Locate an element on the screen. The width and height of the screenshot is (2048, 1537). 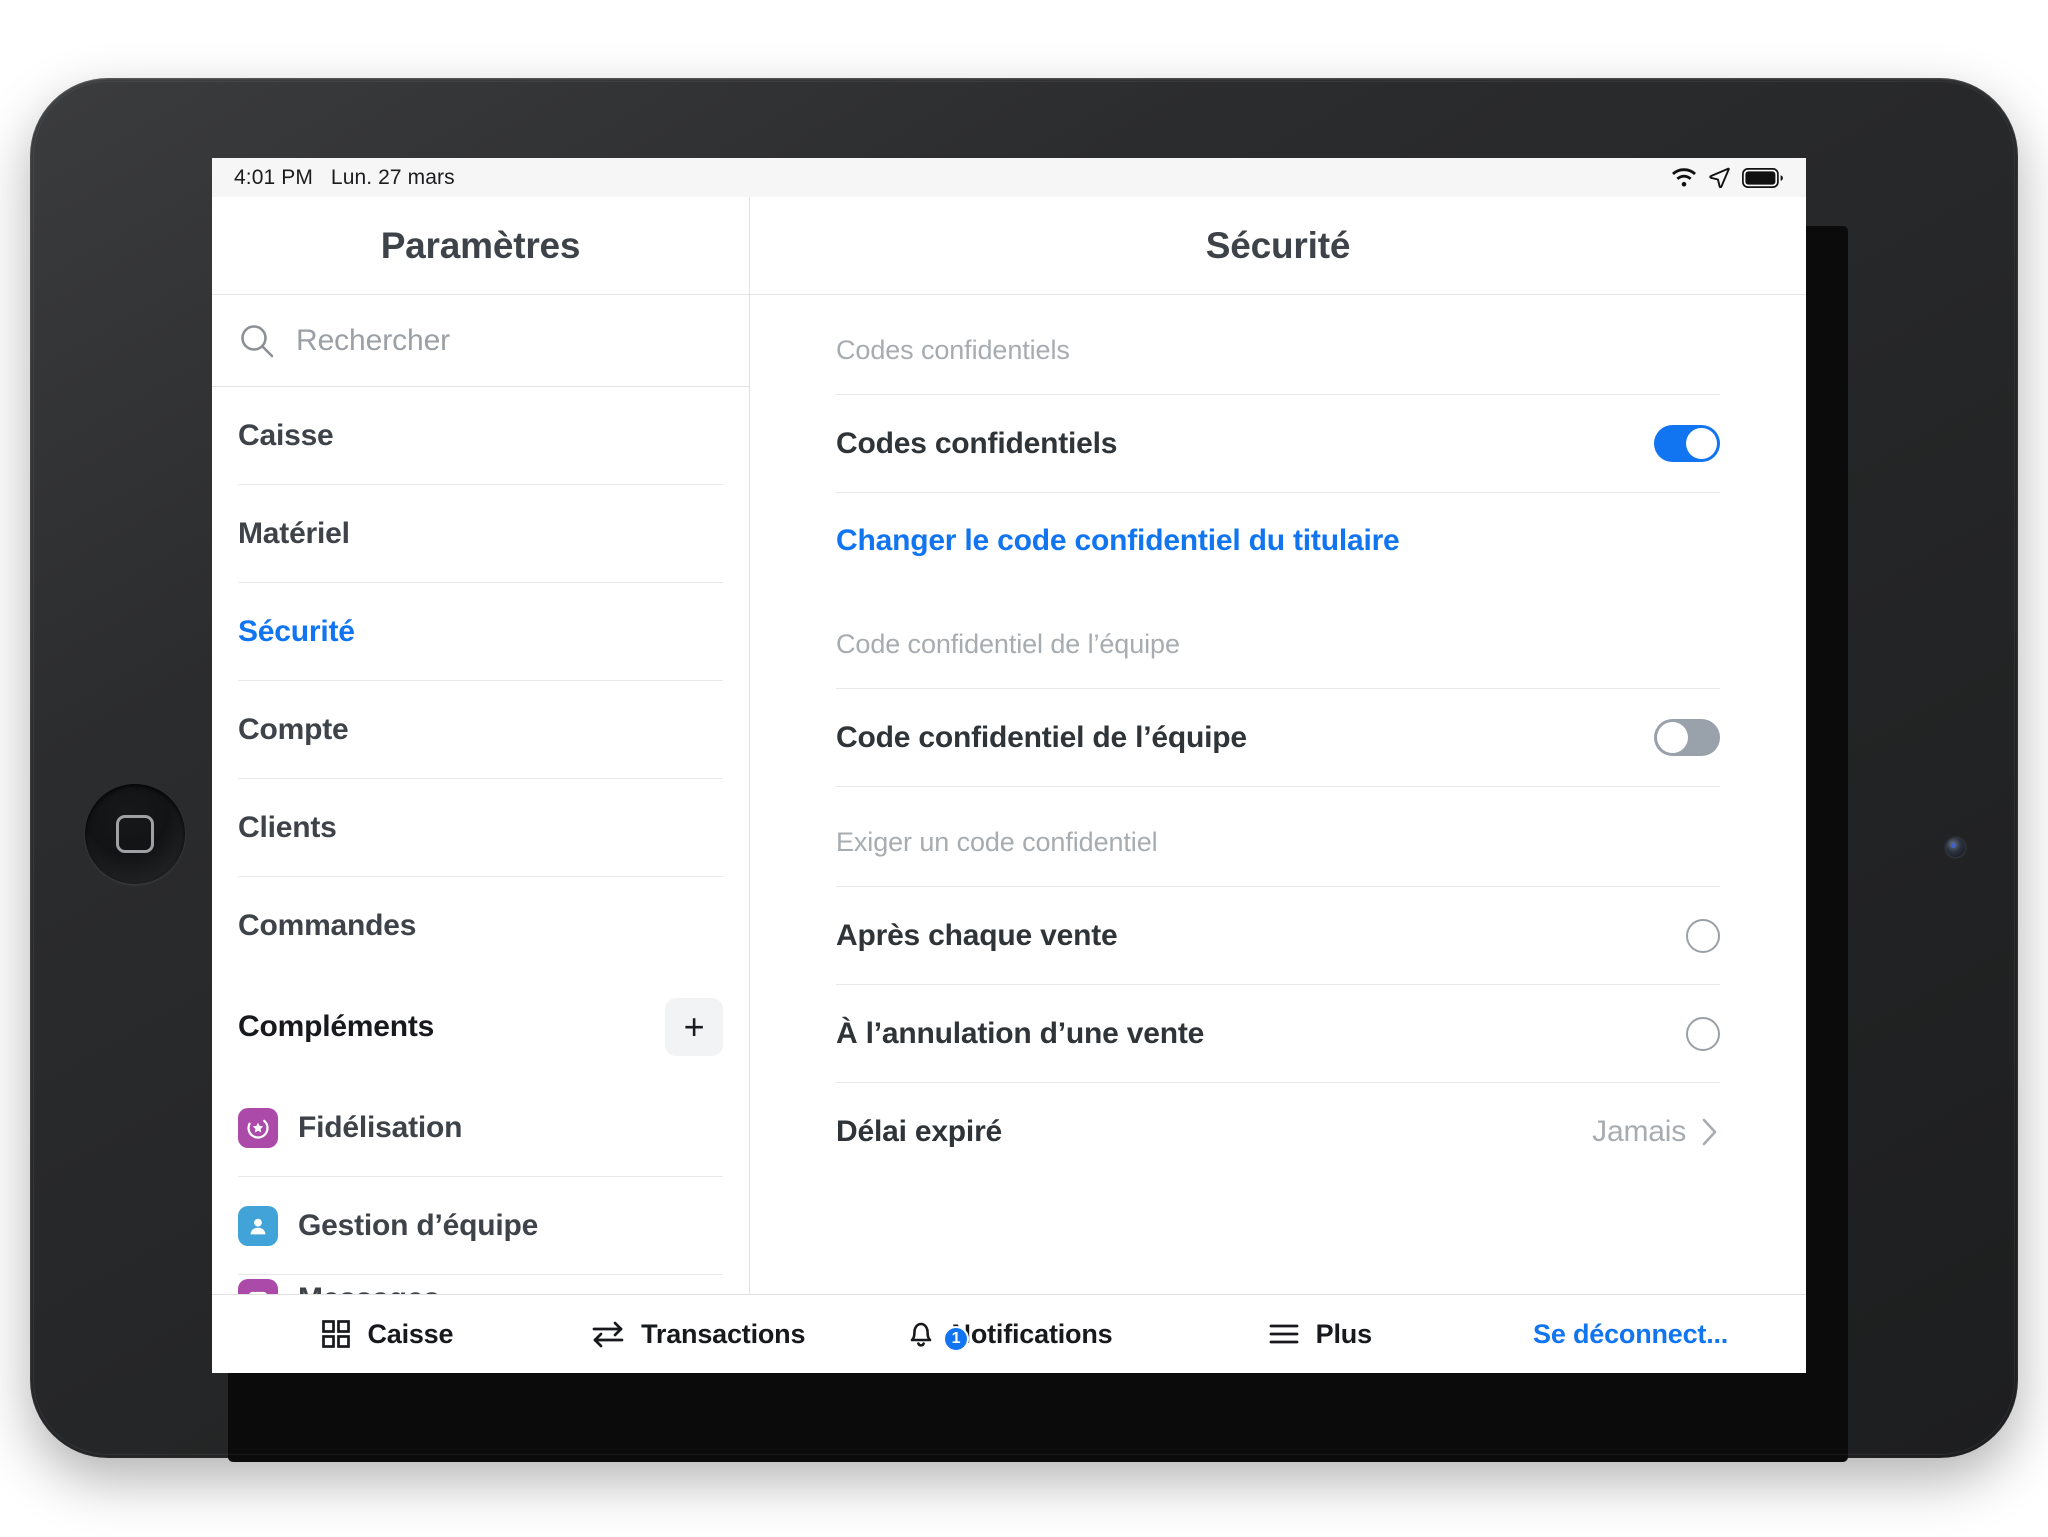
status-bar-date: Lun. 27 mars is located at coordinates (392, 177).